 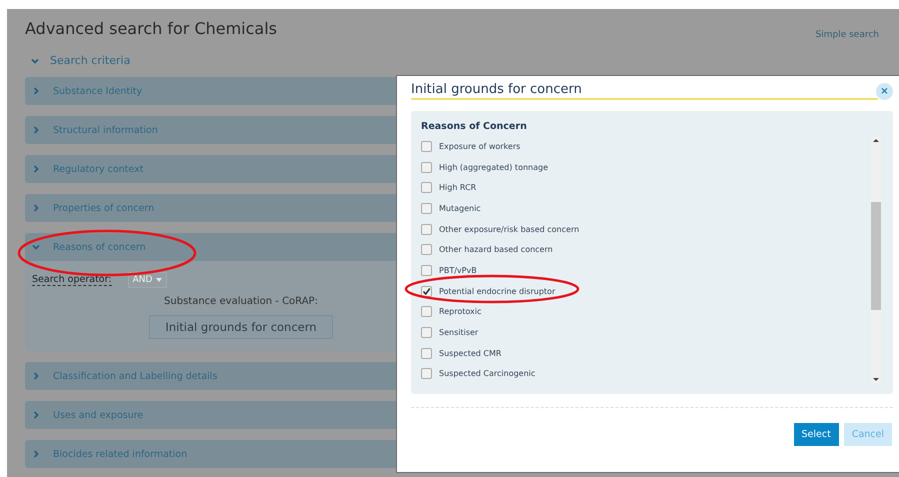 I want to click on accordion-header: Biocides related information, so click(x=241, y=454).